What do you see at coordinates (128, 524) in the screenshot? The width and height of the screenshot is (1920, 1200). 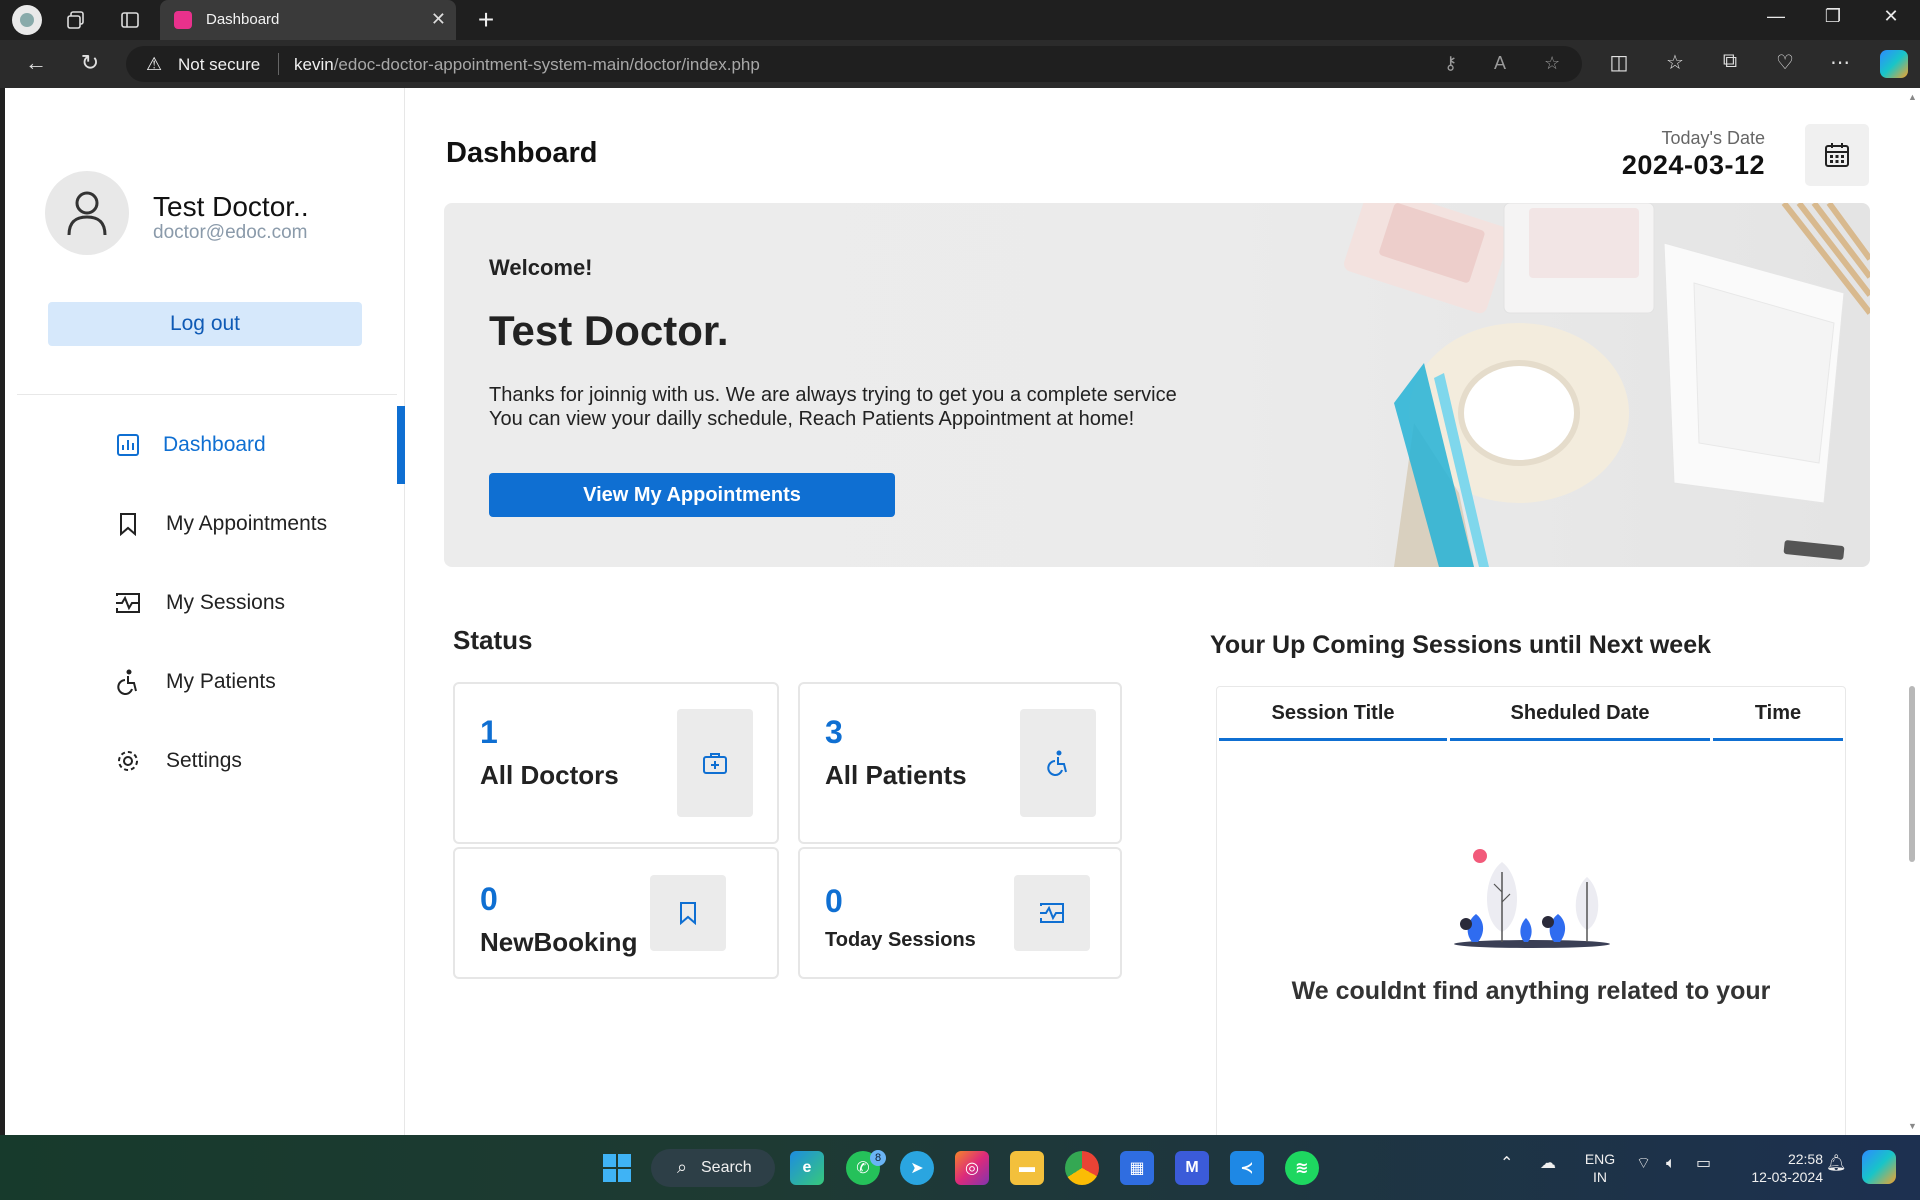 I see `bookmark-icon` at bounding box center [128, 524].